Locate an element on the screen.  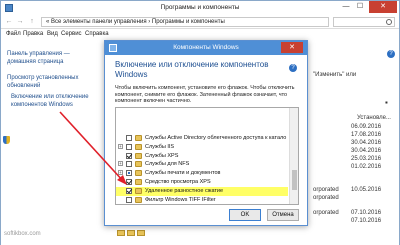
search-input is located at coordinates (364, 22).